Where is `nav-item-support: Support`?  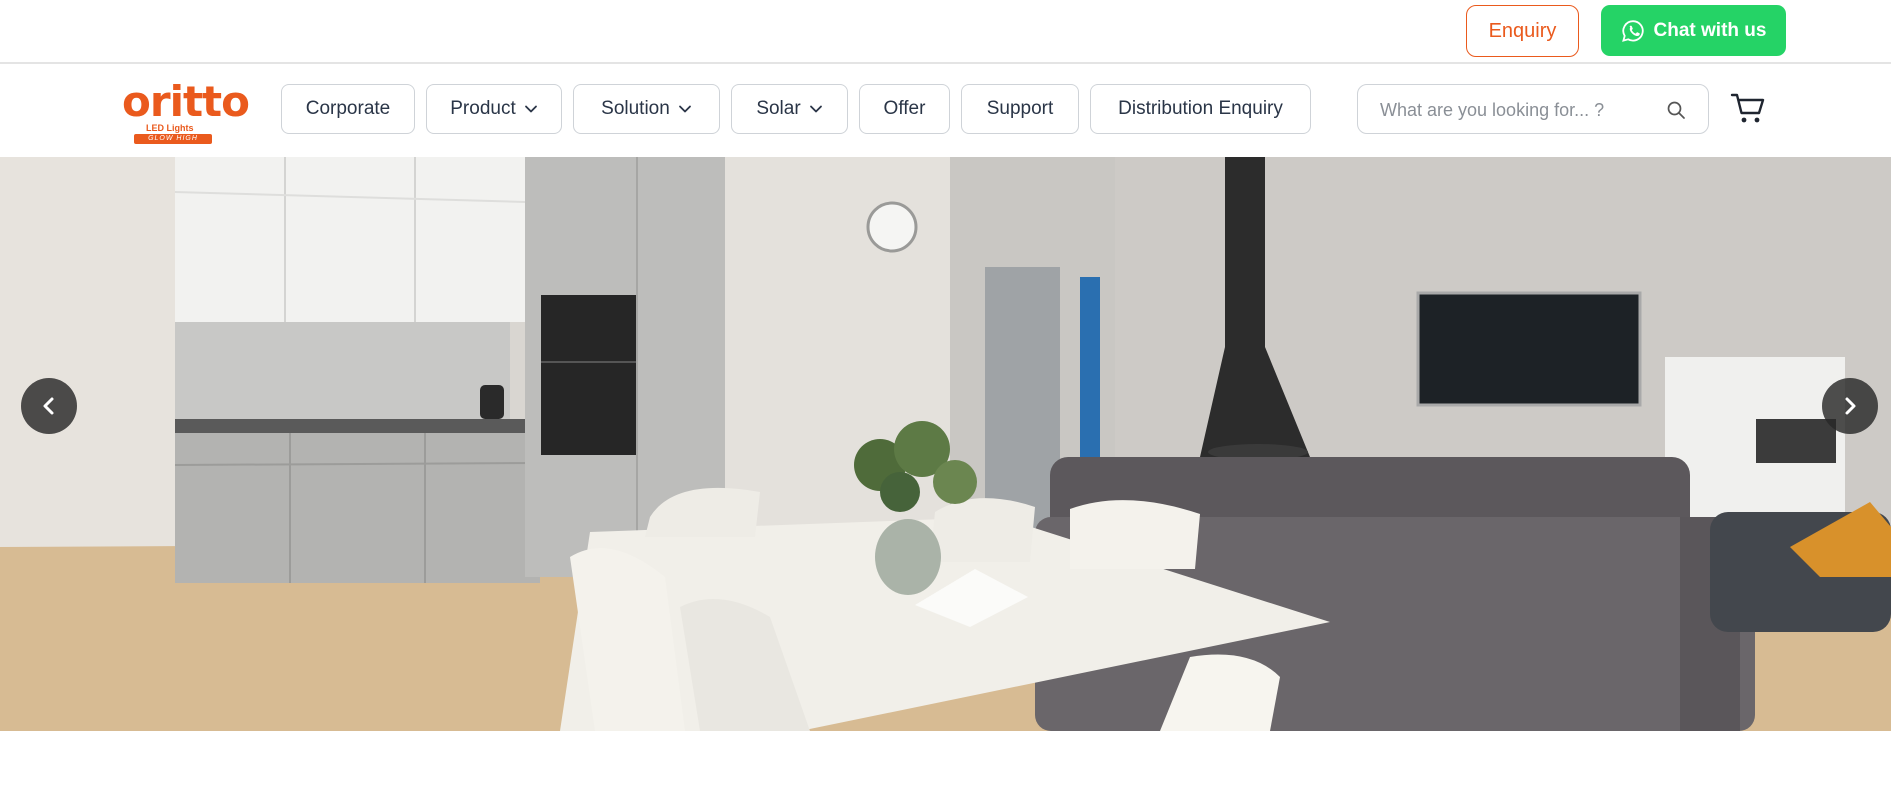
nav-item-support: Support is located at coordinates (1020, 109).